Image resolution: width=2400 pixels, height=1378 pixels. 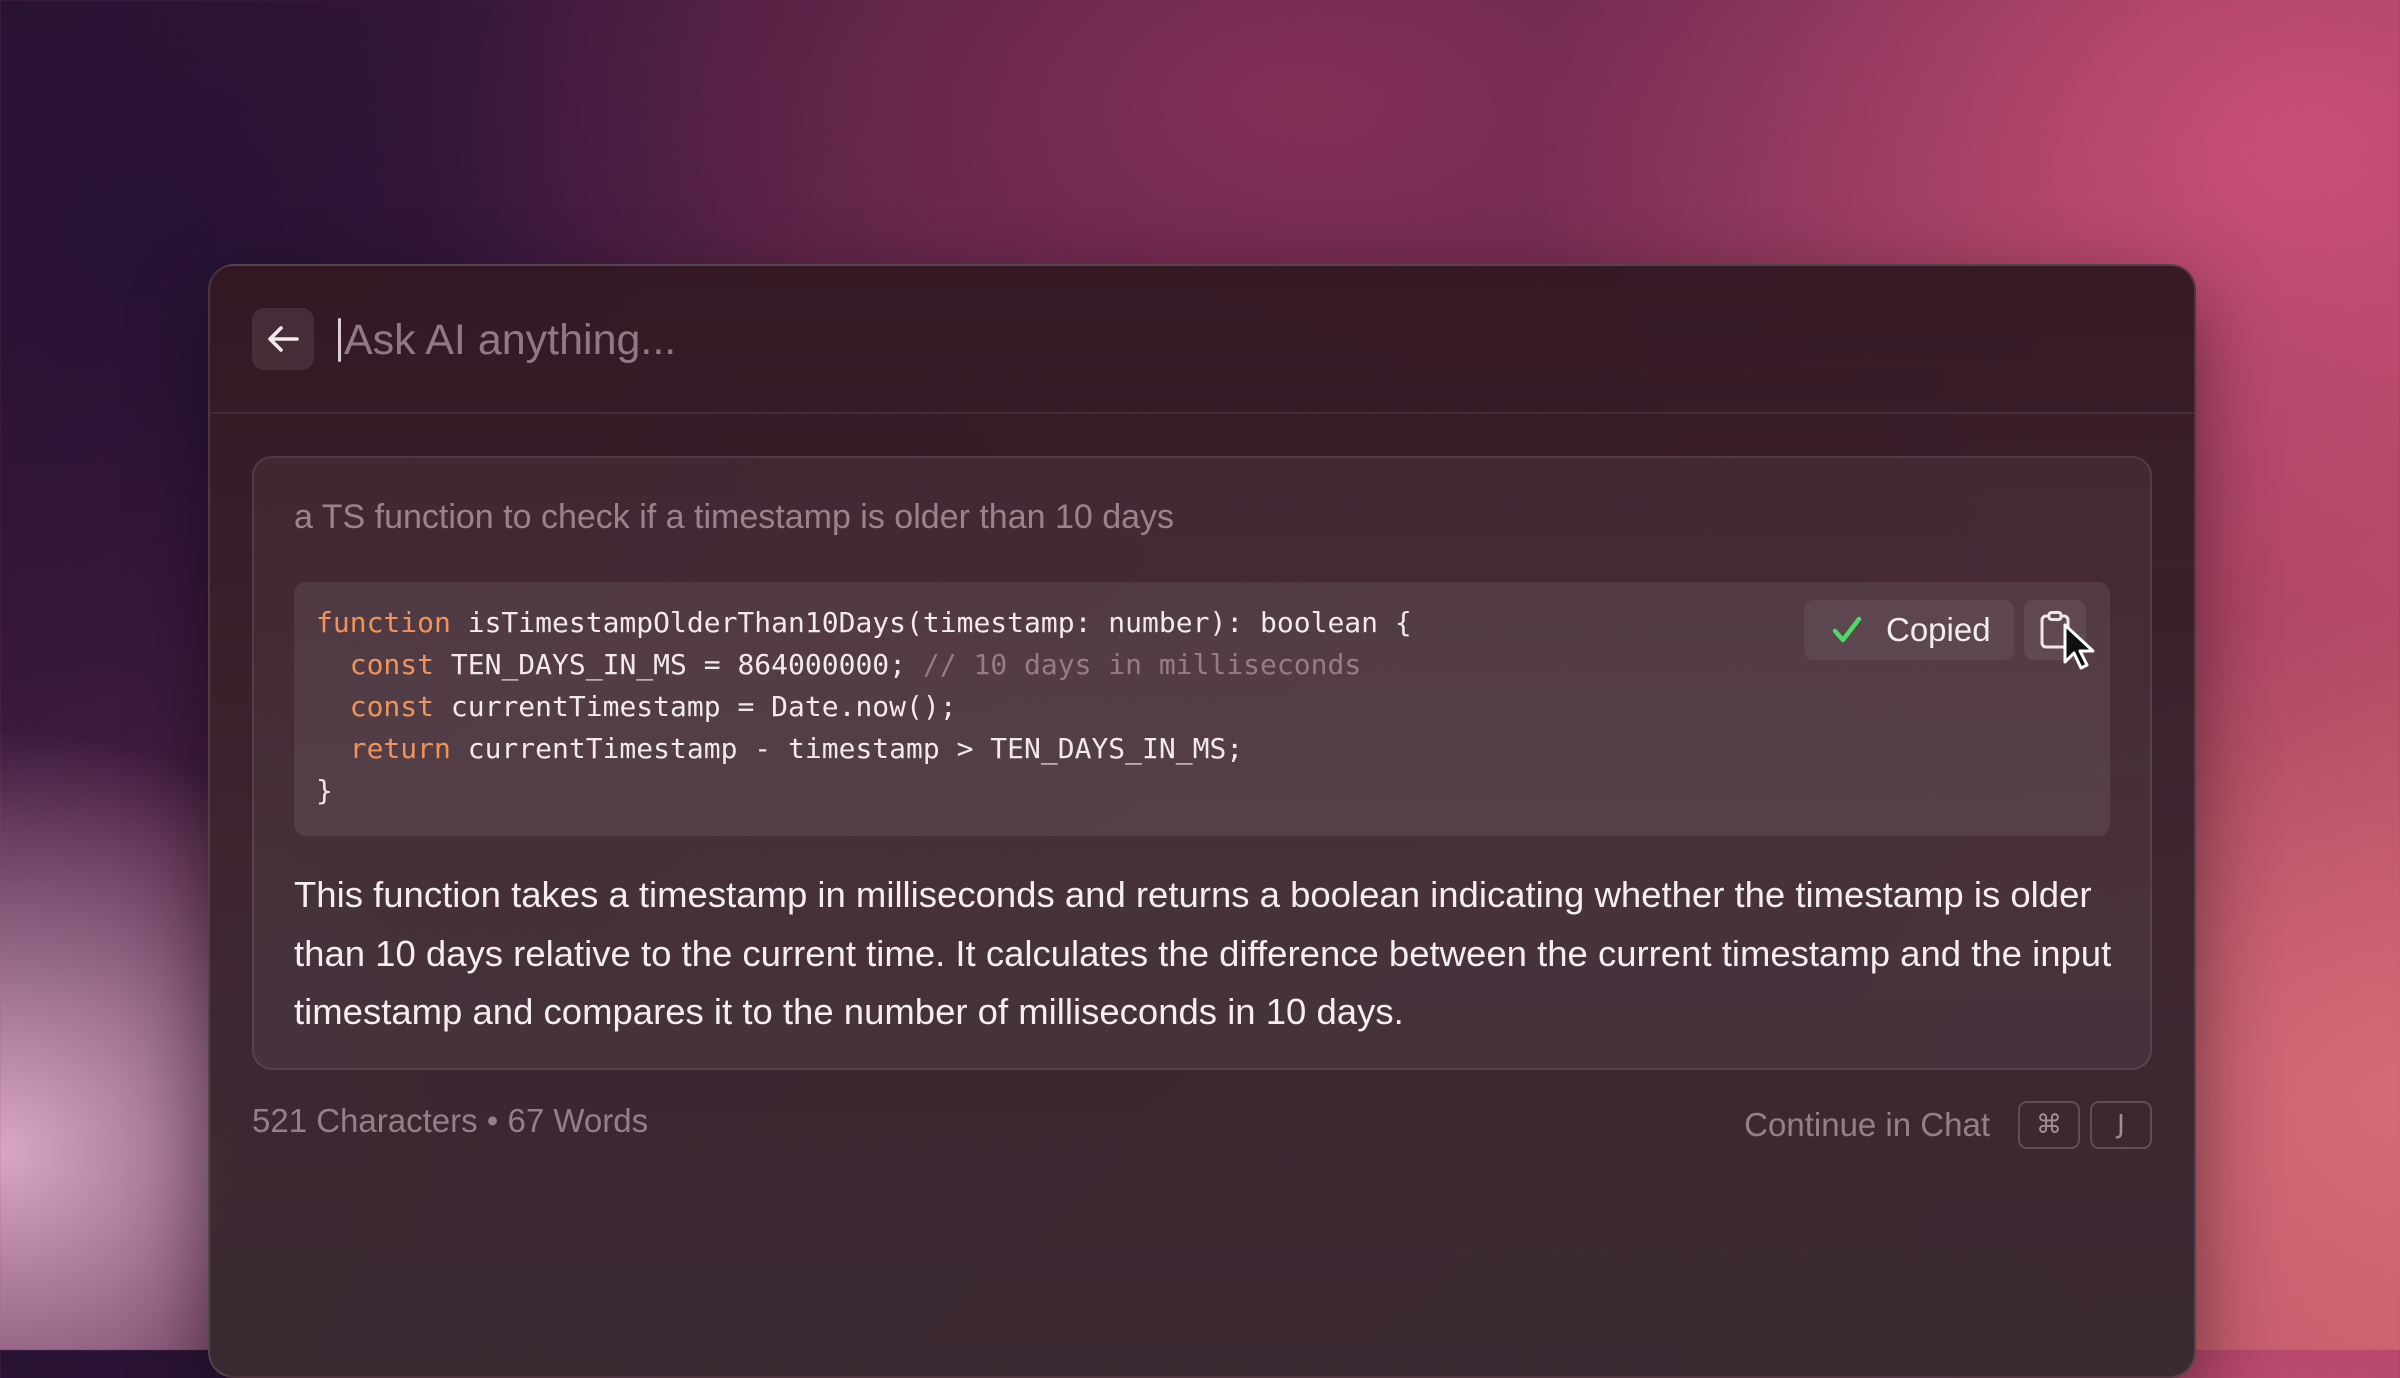 What do you see at coordinates (339, 340) in the screenshot?
I see `text-caret` at bounding box center [339, 340].